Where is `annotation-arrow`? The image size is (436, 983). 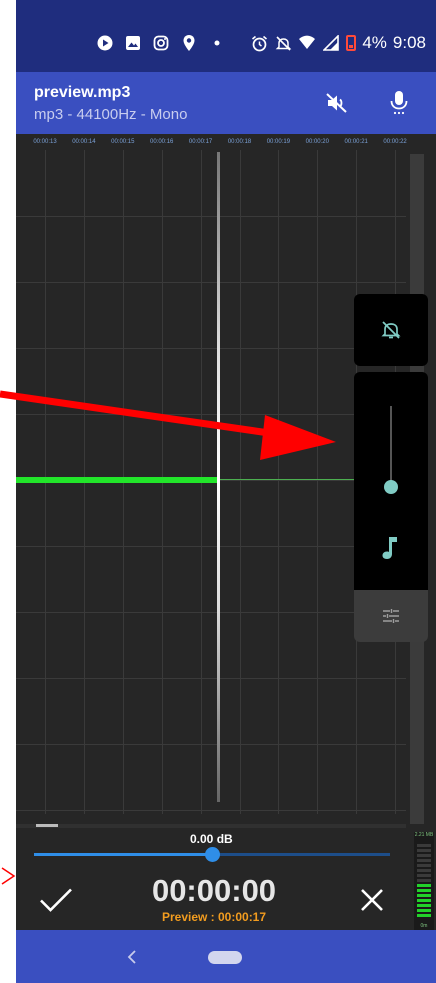
annotation-arrow is located at coordinates (168, 425).